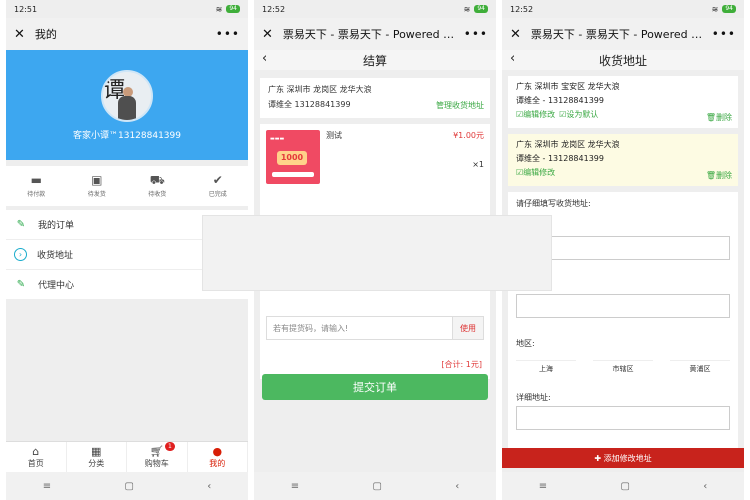 This screenshot has height=500, width=750. Describe the element at coordinates (623, 458) in the screenshot. I see `add-address-button: ✚ 添加修改地址` at that location.